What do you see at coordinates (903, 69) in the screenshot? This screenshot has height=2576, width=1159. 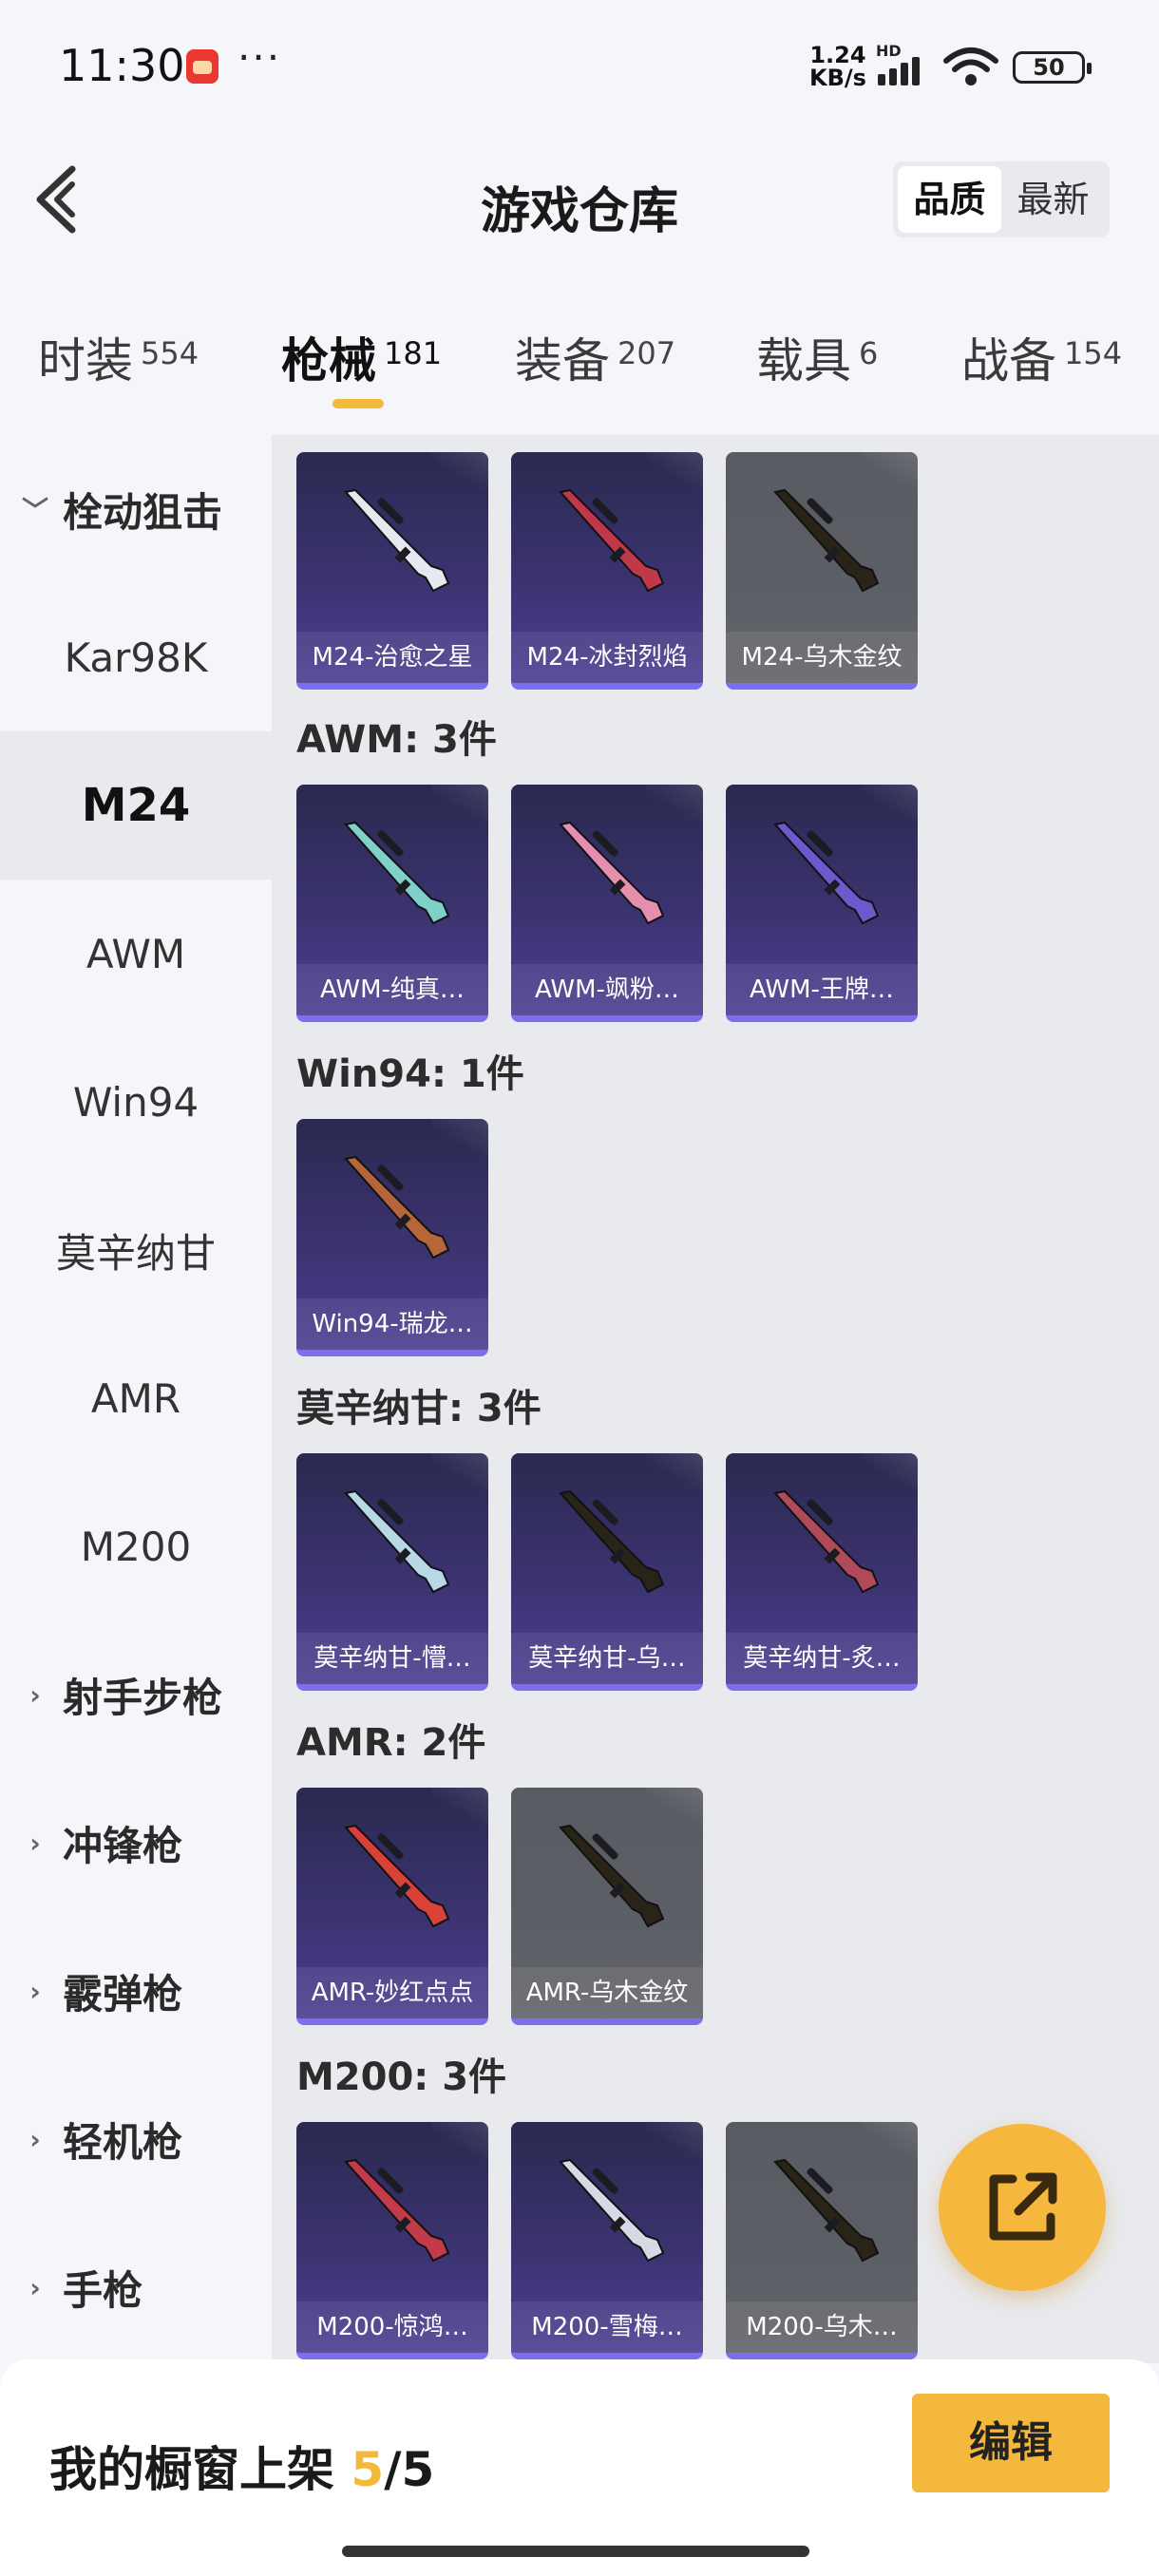 I see `signal-icon` at bounding box center [903, 69].